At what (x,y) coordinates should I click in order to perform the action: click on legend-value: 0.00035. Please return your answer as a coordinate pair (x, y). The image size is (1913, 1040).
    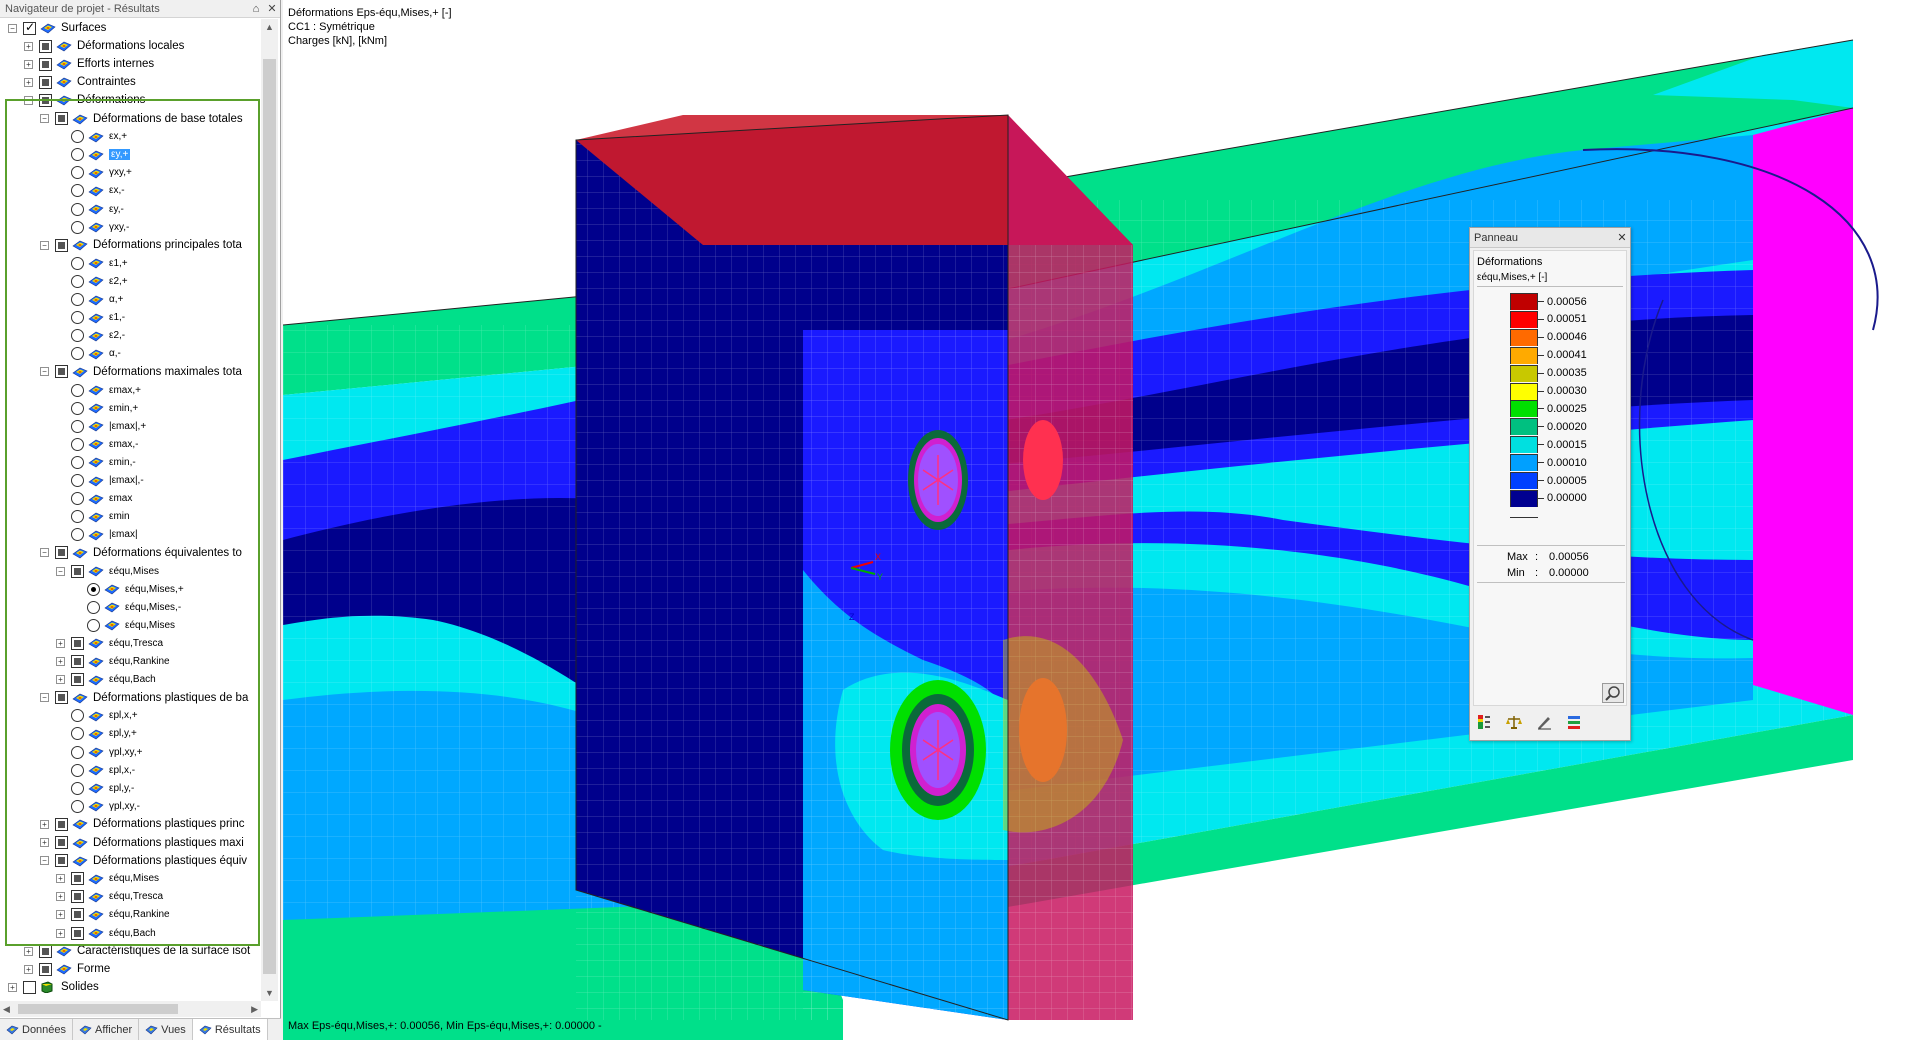
    Looking at the image, I should click on (1567, 373).